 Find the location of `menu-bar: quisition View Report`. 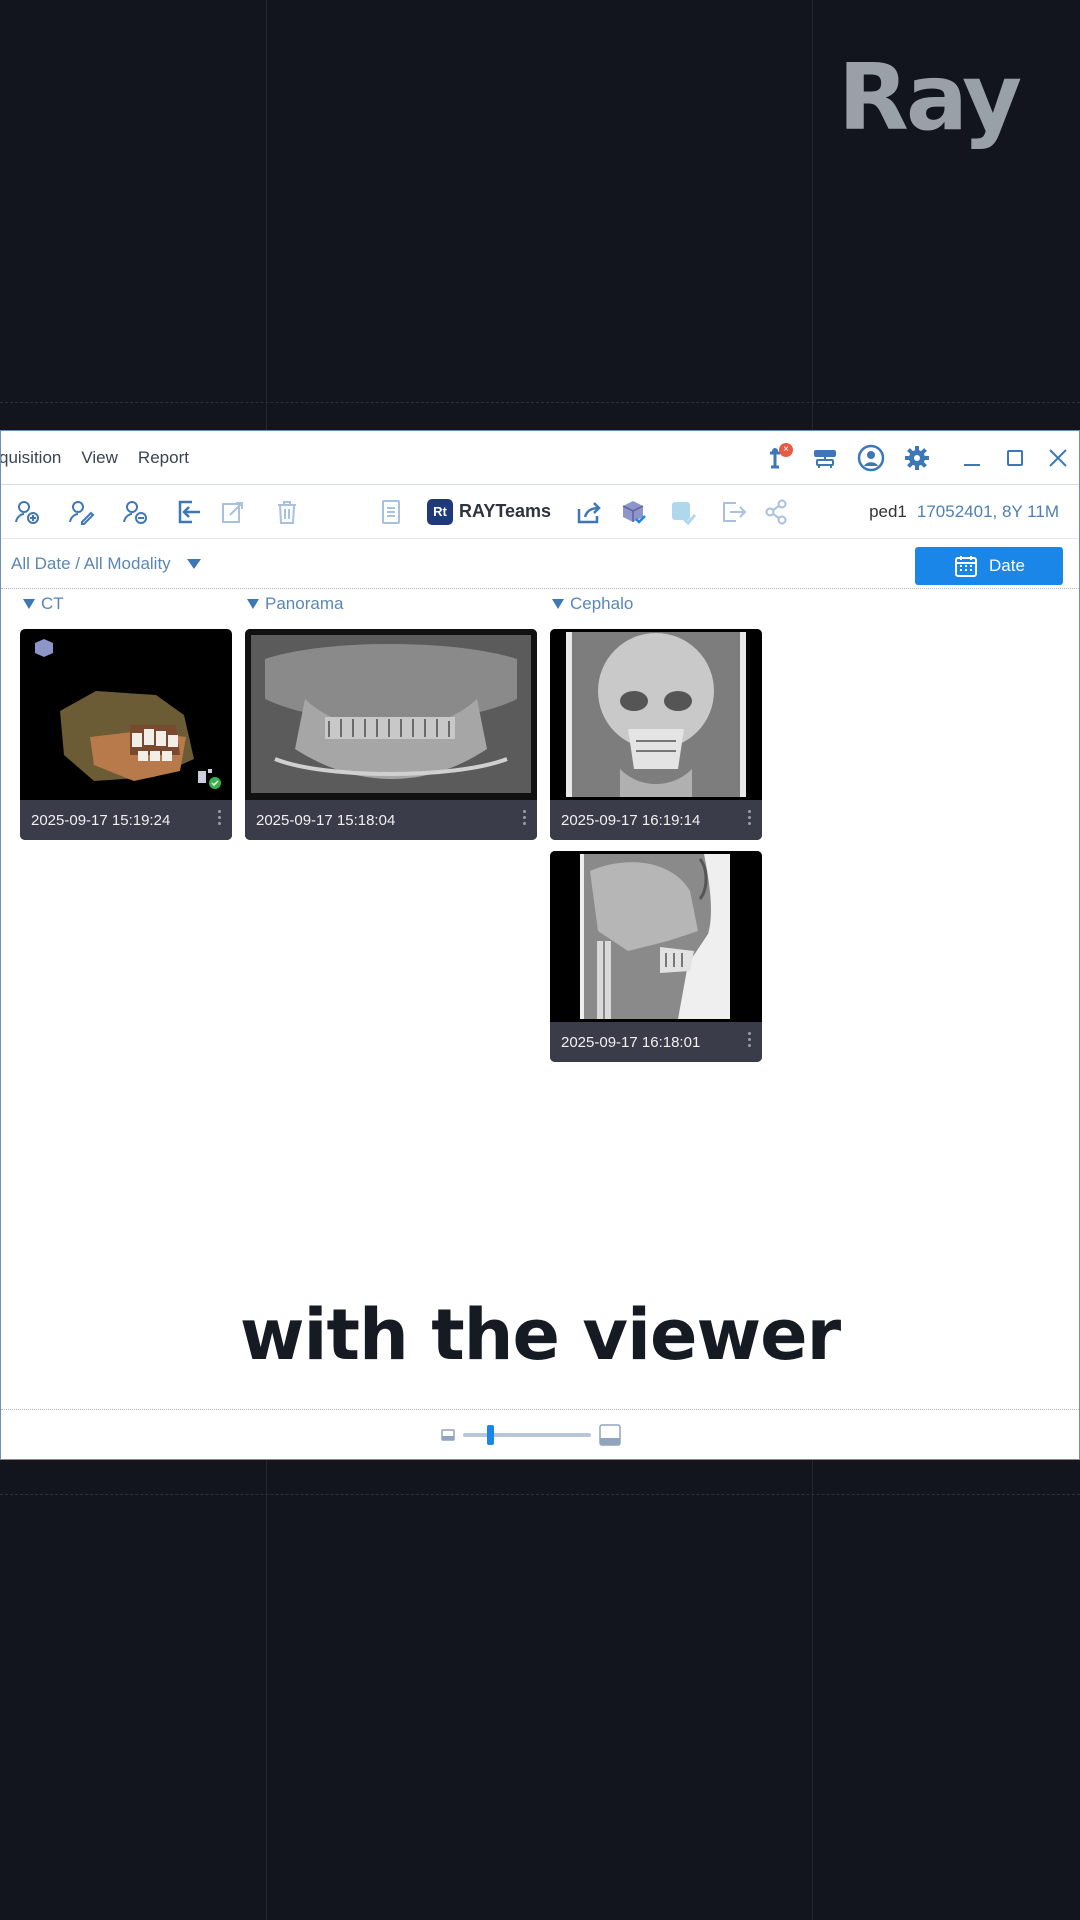

menu-bar: quisition View Report is located at coordinates (105, 458).